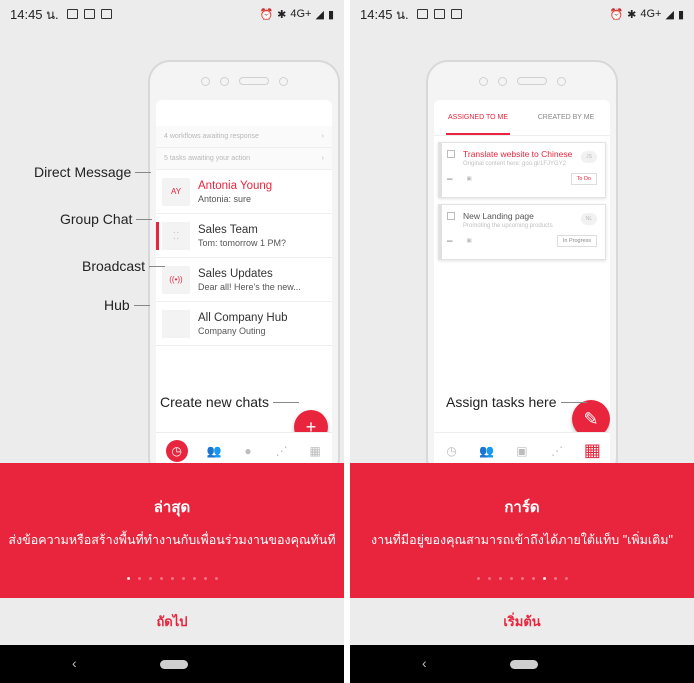 The width and height of the screenshot is (694, 683). What do you see at coordinates (228, 229) in the screenshot?
I see `chat-name: Sales Team` at bounding box center [228, 229].